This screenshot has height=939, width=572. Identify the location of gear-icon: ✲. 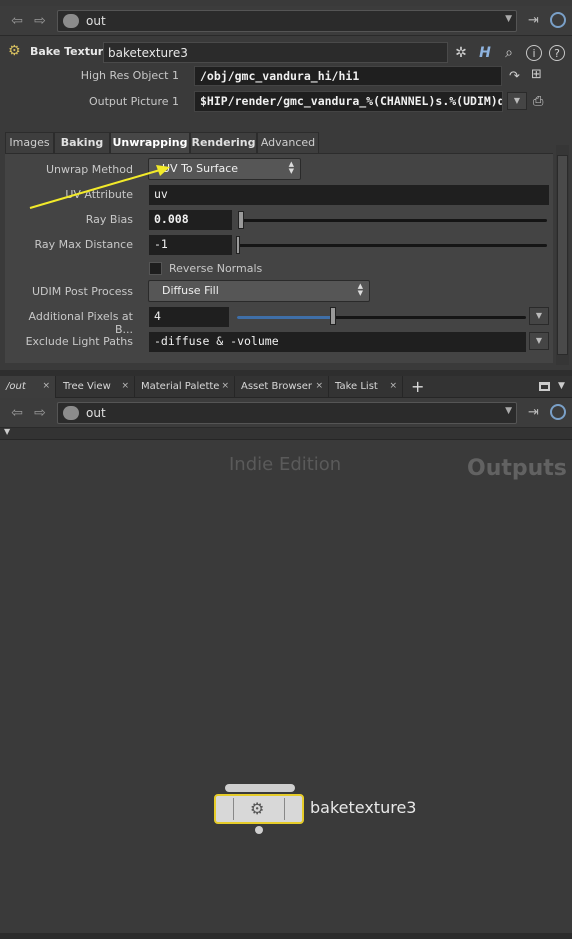
(461, 53).